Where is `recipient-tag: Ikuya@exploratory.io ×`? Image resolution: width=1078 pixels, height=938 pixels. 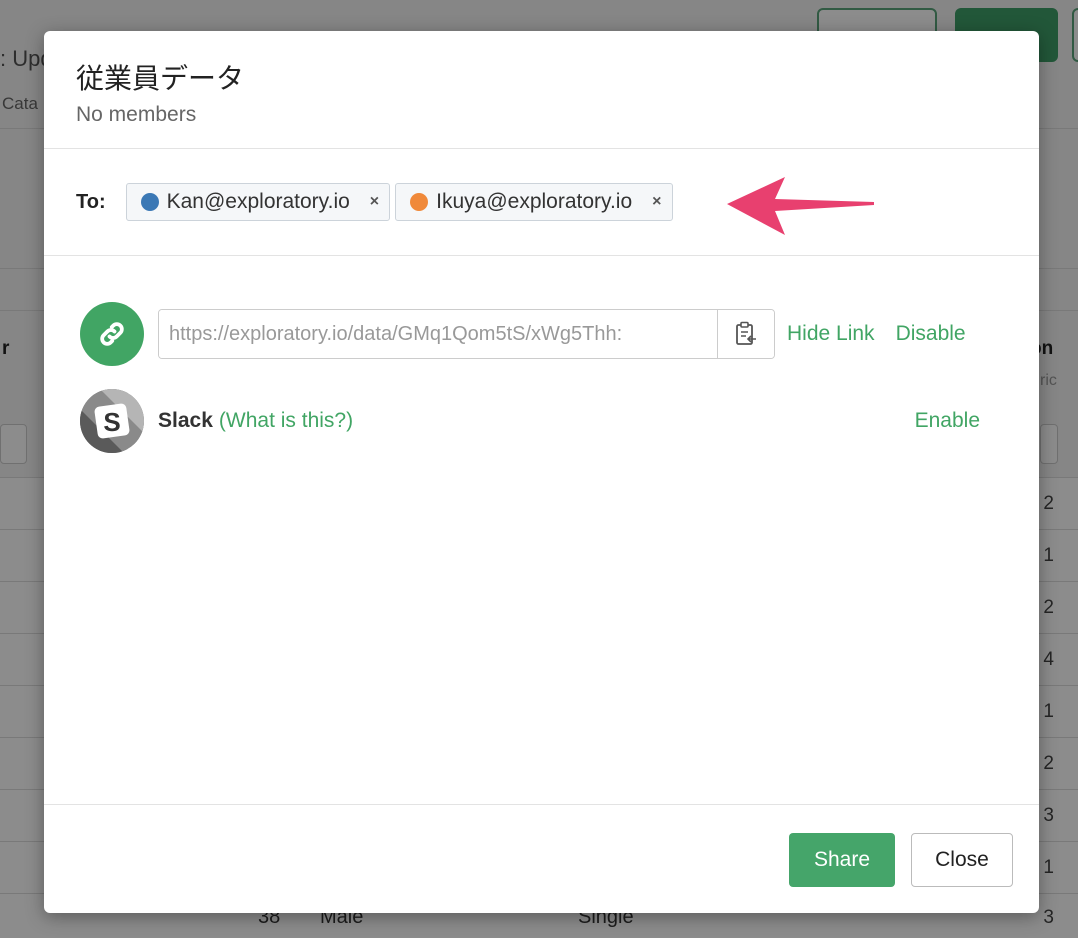
recipient-tag: Ikuya@exploratory.io × is located at coordinates (534, 202).